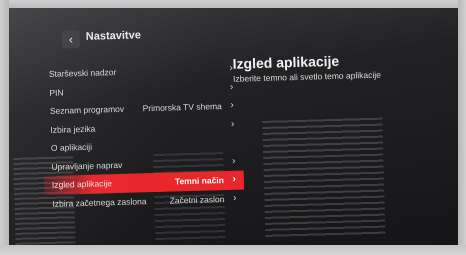  I want to click on menu-item-value: Primorska TV shema, so click(182, 107).